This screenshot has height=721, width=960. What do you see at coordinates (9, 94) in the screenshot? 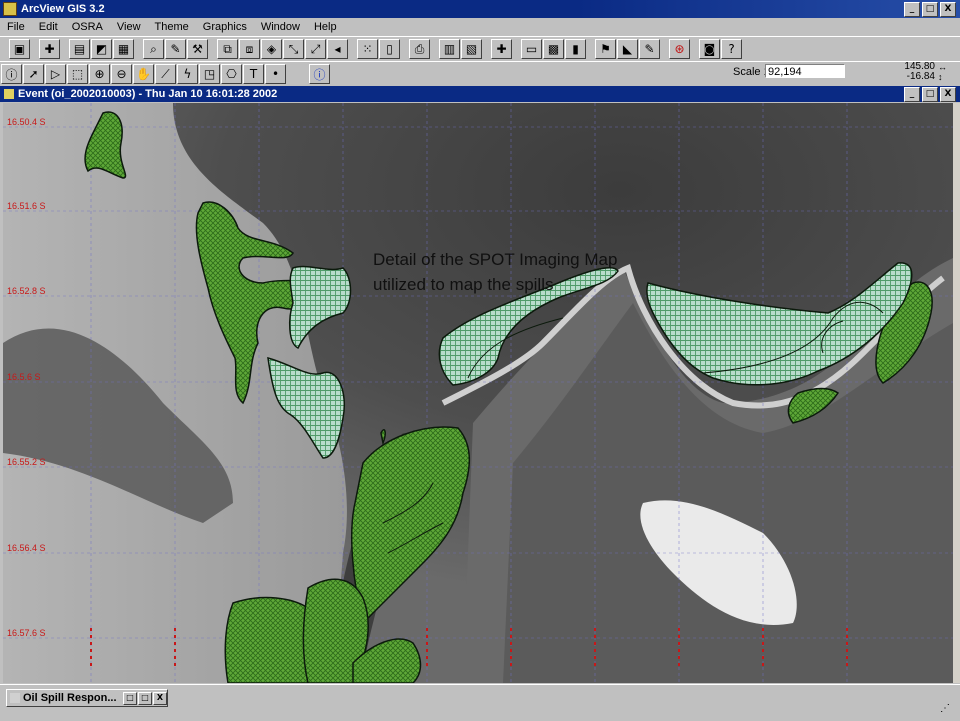
I see `view-icon` at bounding box center [9, 94].